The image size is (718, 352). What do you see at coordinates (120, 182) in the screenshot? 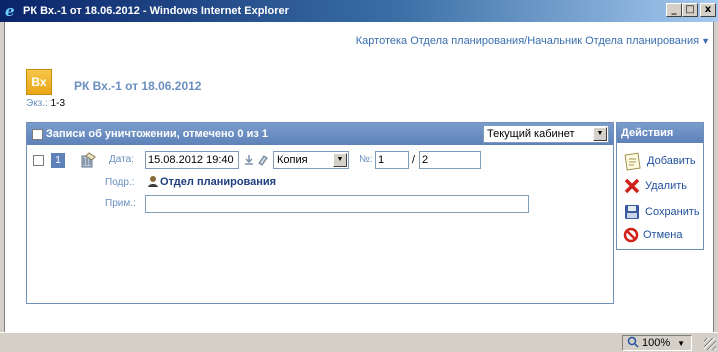
I see `department-label: Подр.:` at bounding box center [120, 182].